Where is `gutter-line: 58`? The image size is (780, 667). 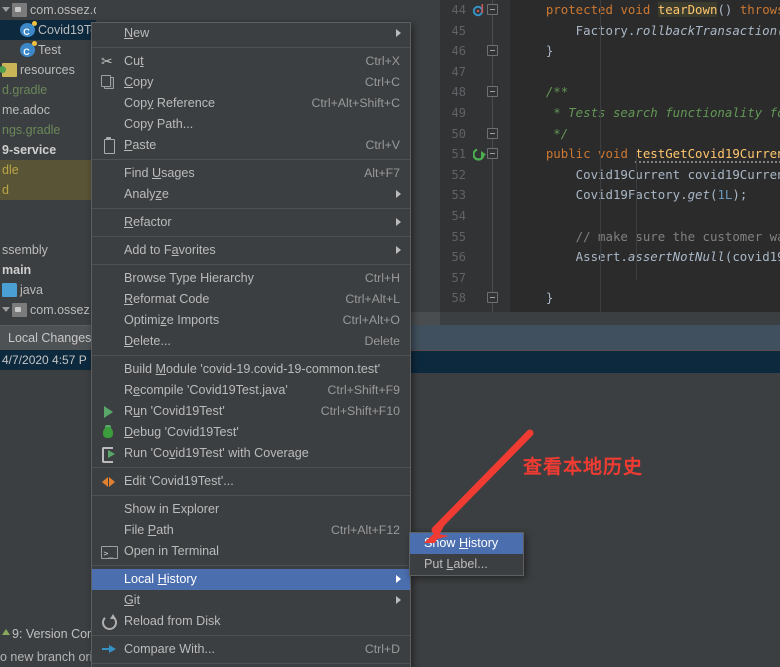 gutter-line: 58 is located at coordinates (475, 298).